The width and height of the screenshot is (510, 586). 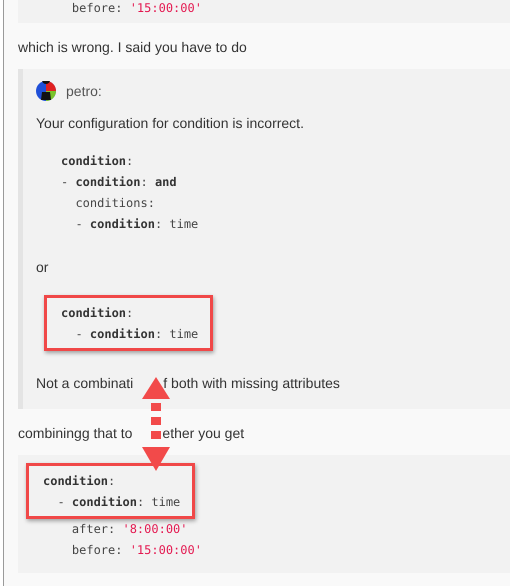 I want to click on text-fragment: combiningg that to, so click(x=75, y=433).